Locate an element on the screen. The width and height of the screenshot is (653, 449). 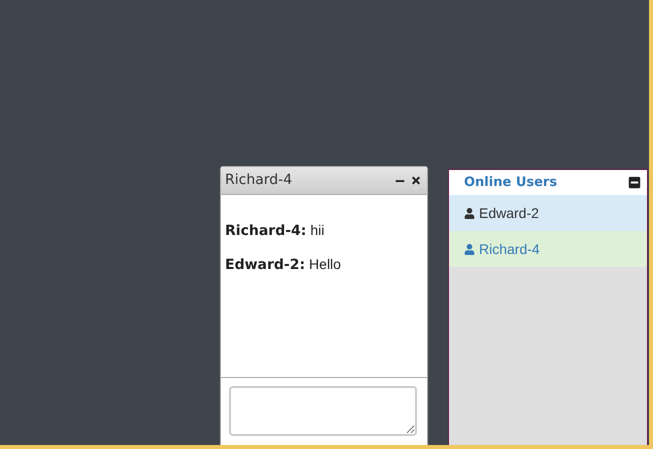
user-list-item: Richard-4 is located at coordinates (548, 249).